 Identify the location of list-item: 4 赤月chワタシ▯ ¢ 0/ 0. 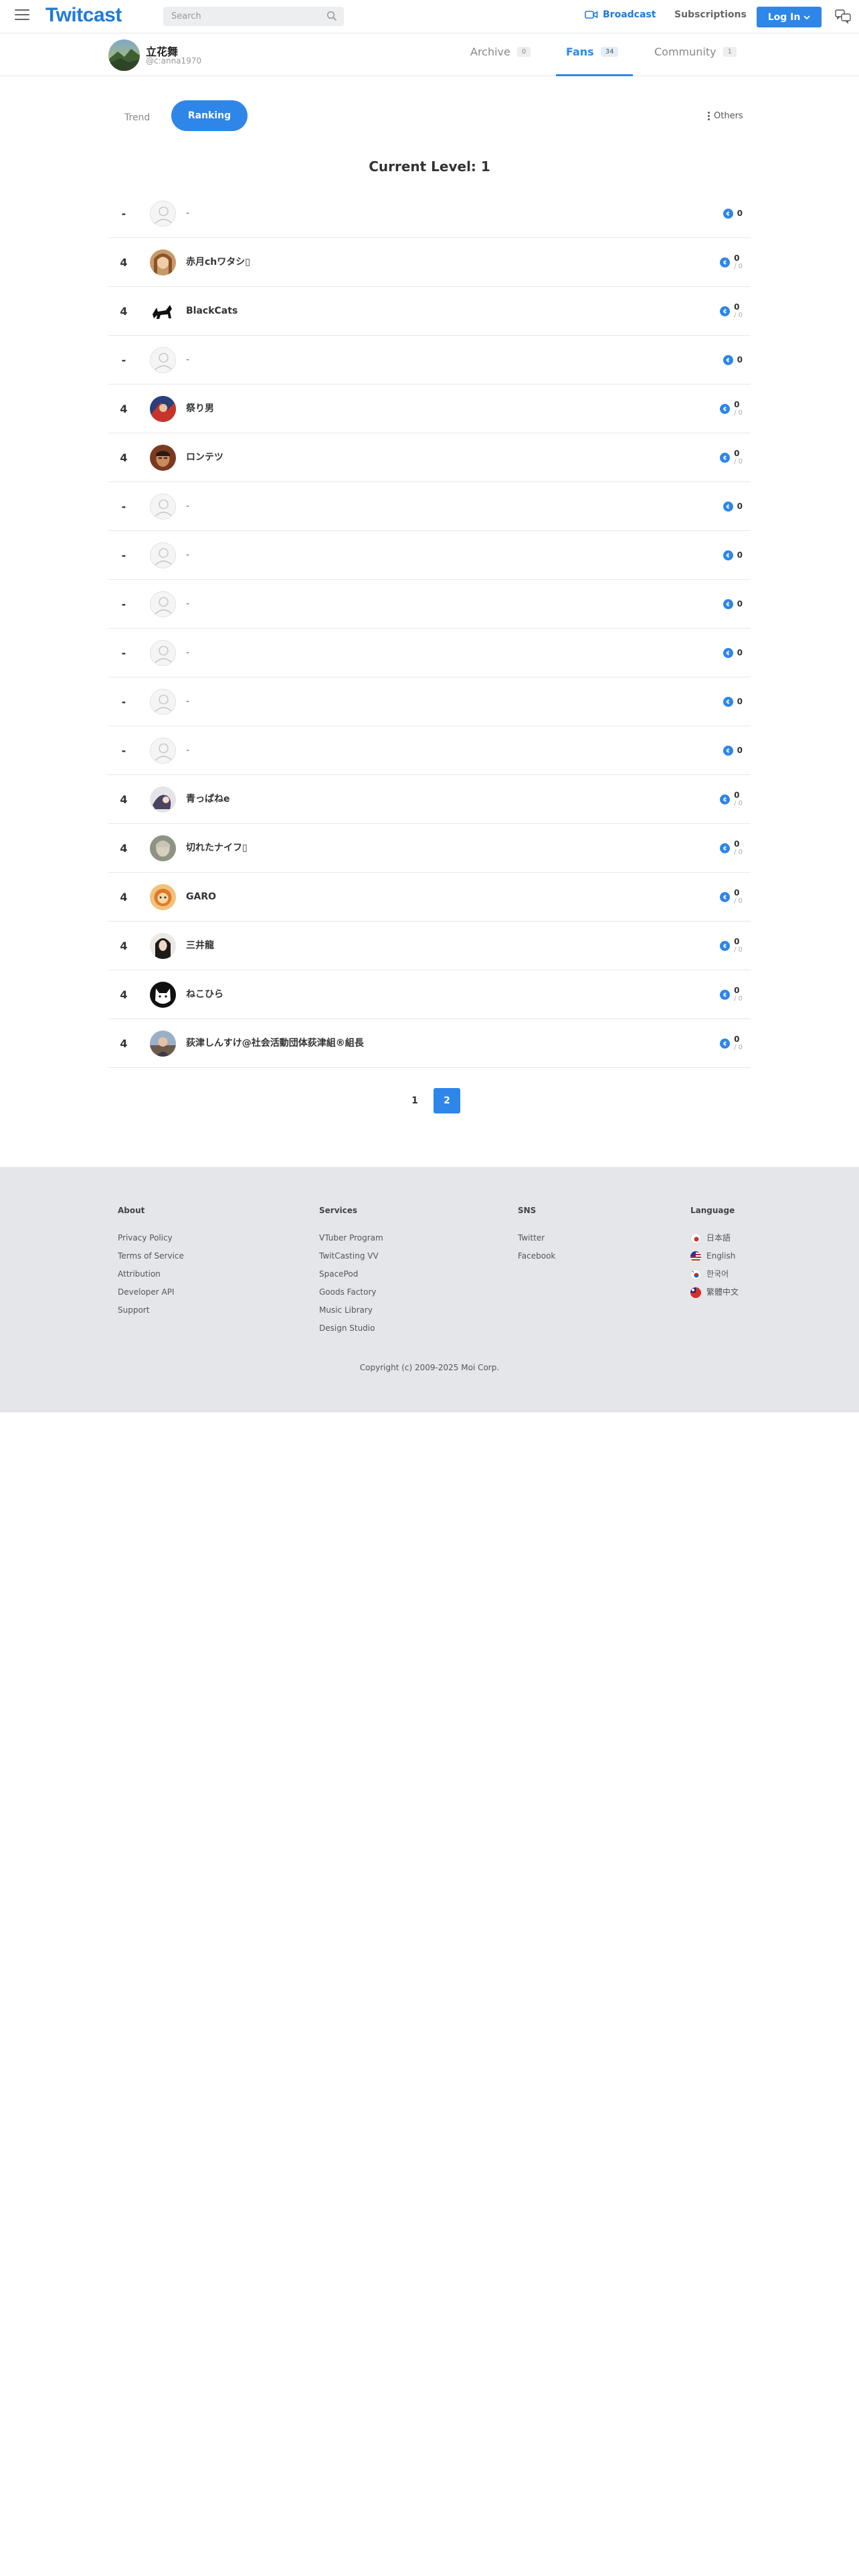
(429, 262).